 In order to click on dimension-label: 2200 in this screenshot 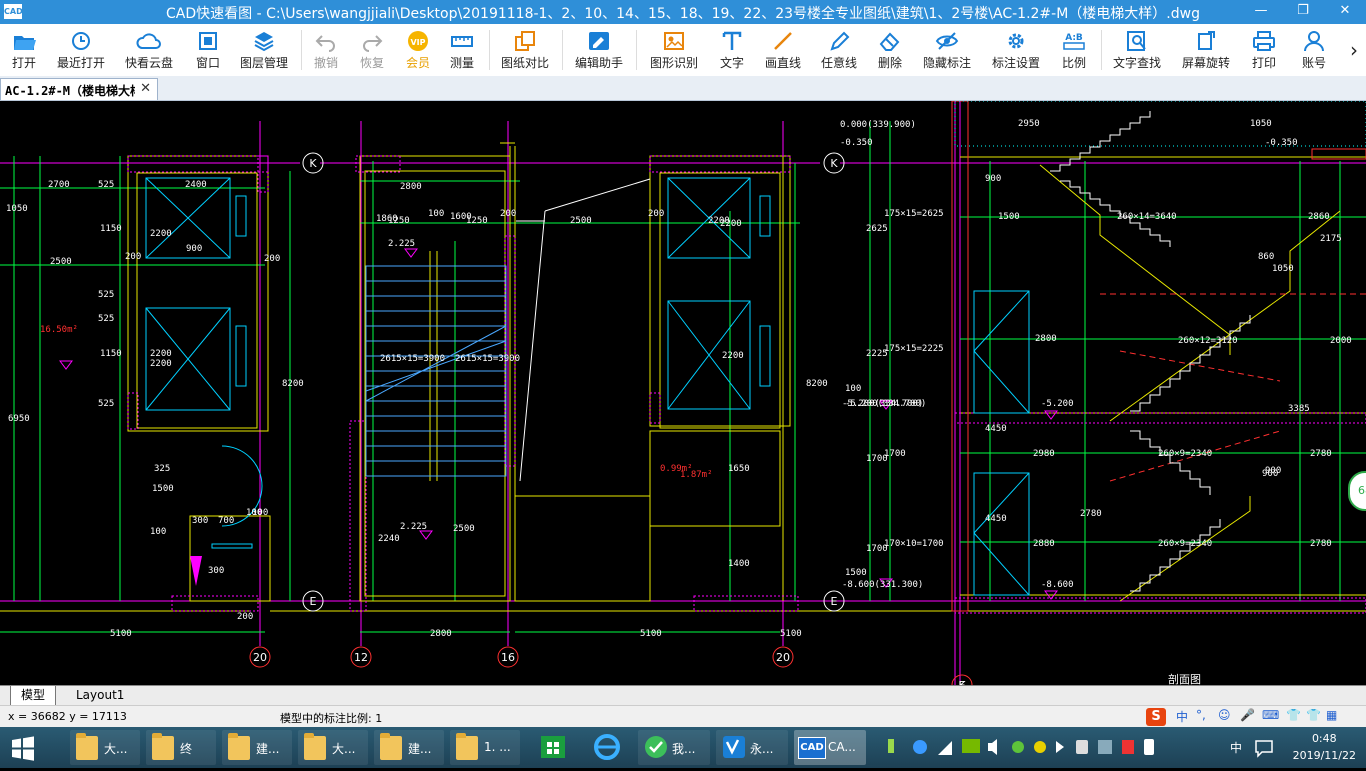, I will do `click(731, 224)`.